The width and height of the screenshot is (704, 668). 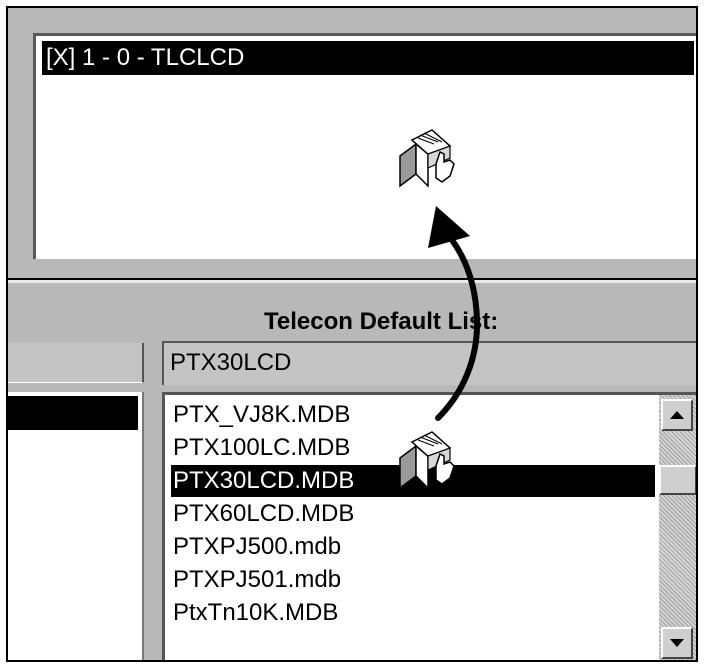 What do you see at coordinates (413, 514) in the screenshot?
I see `list-item: PTX60LCD.MDB` at bounding box center [413, 514].